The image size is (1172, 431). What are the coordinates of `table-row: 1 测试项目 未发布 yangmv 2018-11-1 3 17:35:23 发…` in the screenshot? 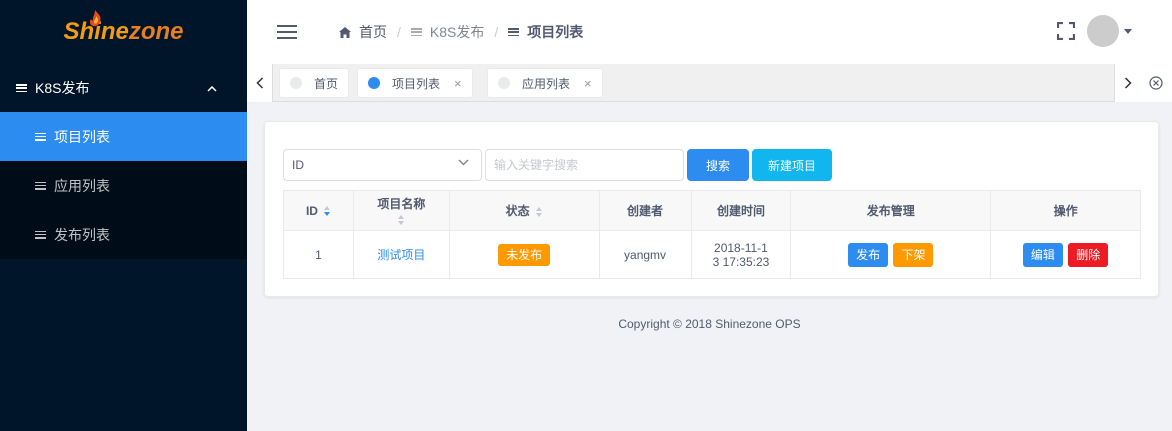 It's located at (712, 254).